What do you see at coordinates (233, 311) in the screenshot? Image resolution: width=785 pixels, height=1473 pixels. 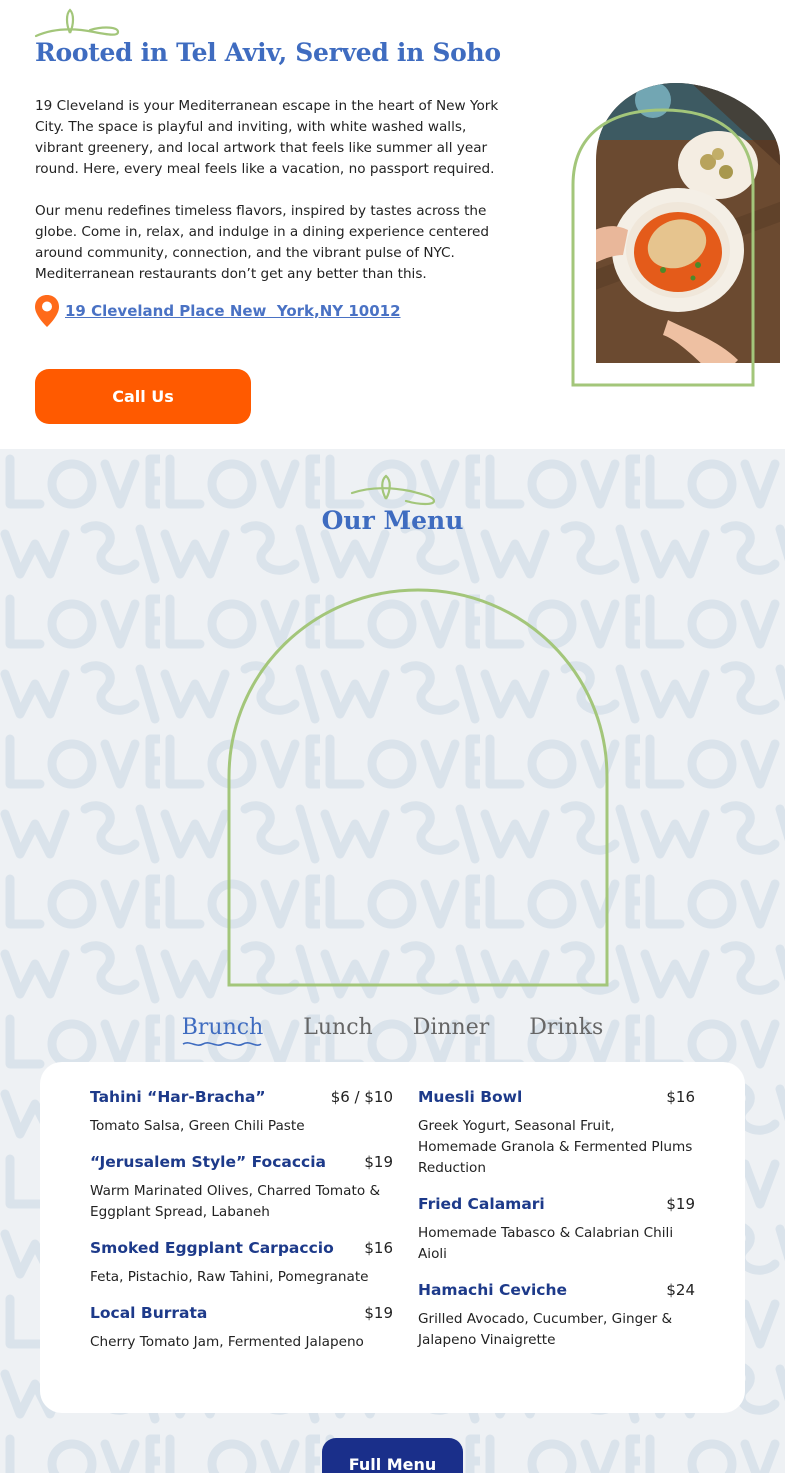 I see `address-link: 19 Cleveland Place New York,NY 10012` at bounding box center [233, 311].